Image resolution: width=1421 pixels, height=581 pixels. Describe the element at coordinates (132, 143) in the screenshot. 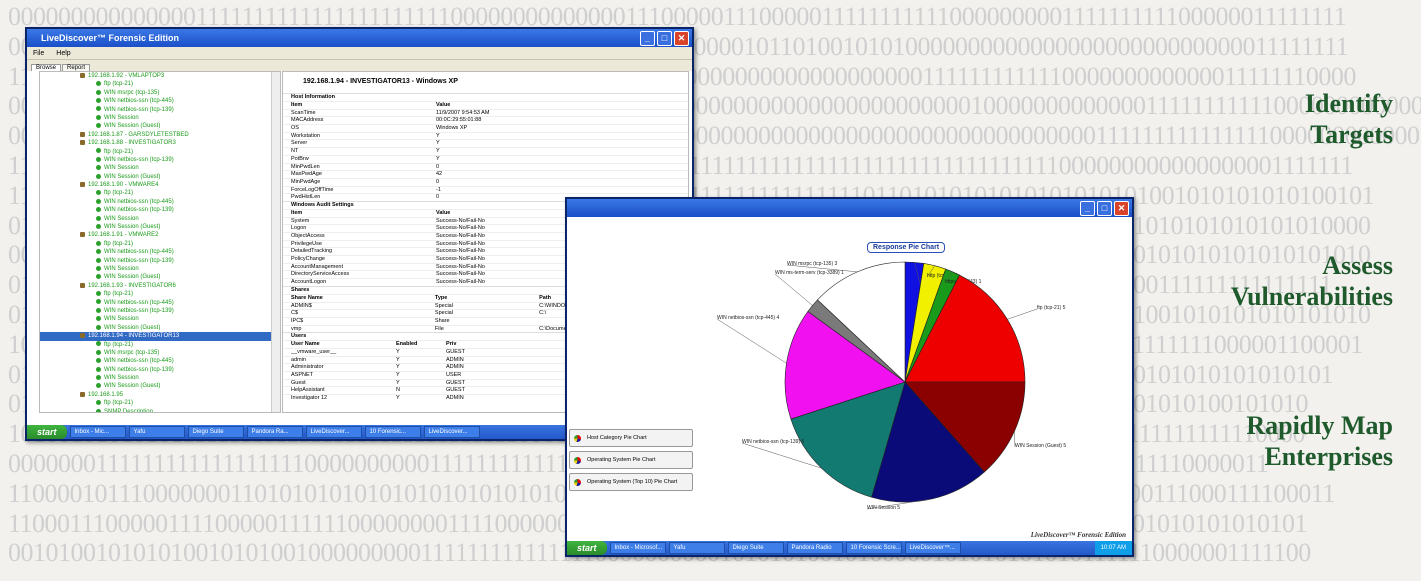

I see `tree-node-label: 192.168.1.88 - INVESTIGATOR3` at that location.